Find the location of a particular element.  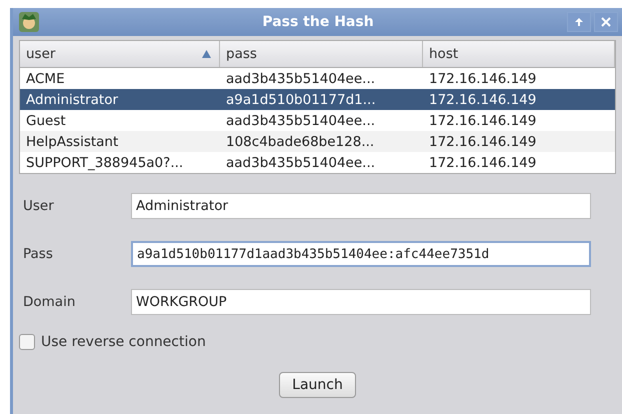

table-cell-text: Guest is located at coordinates (46, 120).